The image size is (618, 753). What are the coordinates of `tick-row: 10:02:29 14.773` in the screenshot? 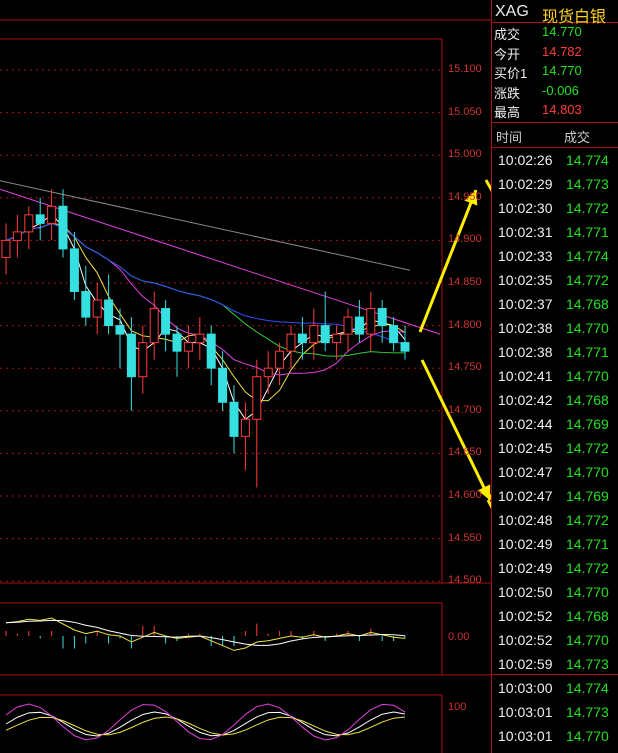 It's located at (555, 188).